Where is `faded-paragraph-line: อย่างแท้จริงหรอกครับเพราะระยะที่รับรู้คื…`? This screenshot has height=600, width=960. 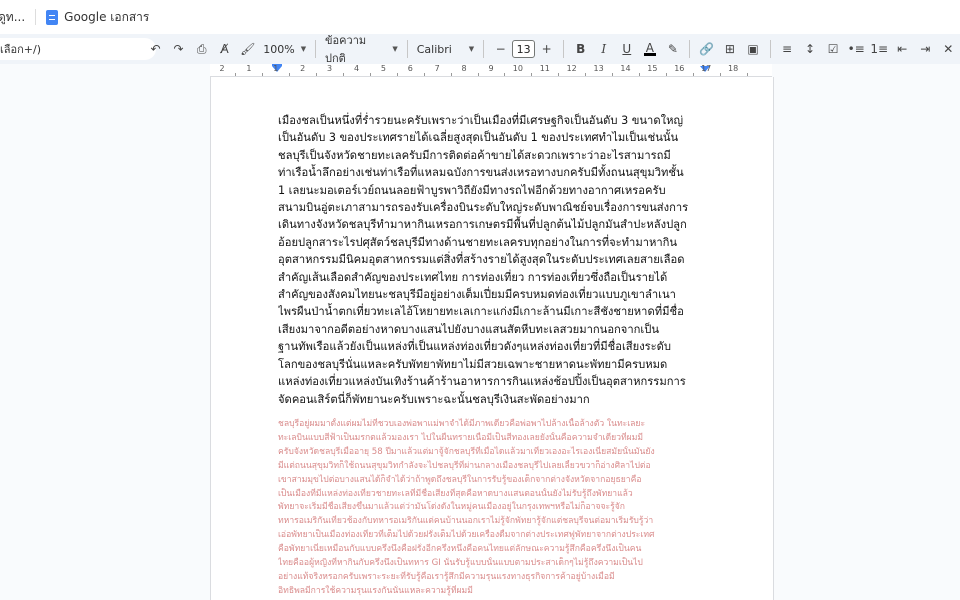 faded-paragraph-line: อย่างแท้จริงหรอกครับเพราะระยะที่รับรู้คื… is located at coordinates (446, 576).